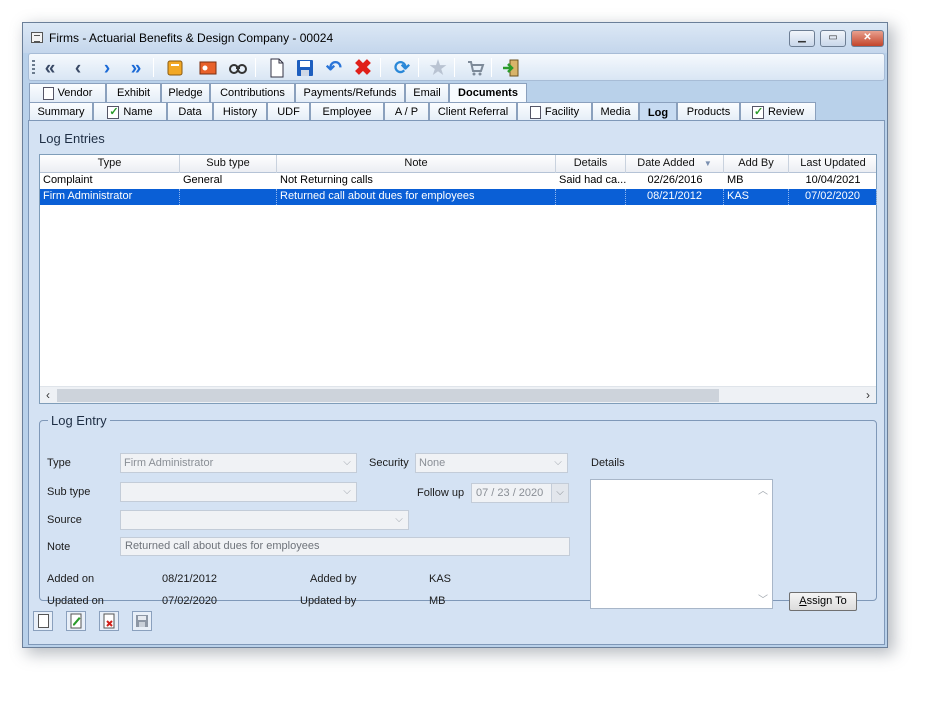 The image size is (949, 706). Describe the element at coordinates (438, 68) in the screenshot. I see `star-icon: ★` at that location.